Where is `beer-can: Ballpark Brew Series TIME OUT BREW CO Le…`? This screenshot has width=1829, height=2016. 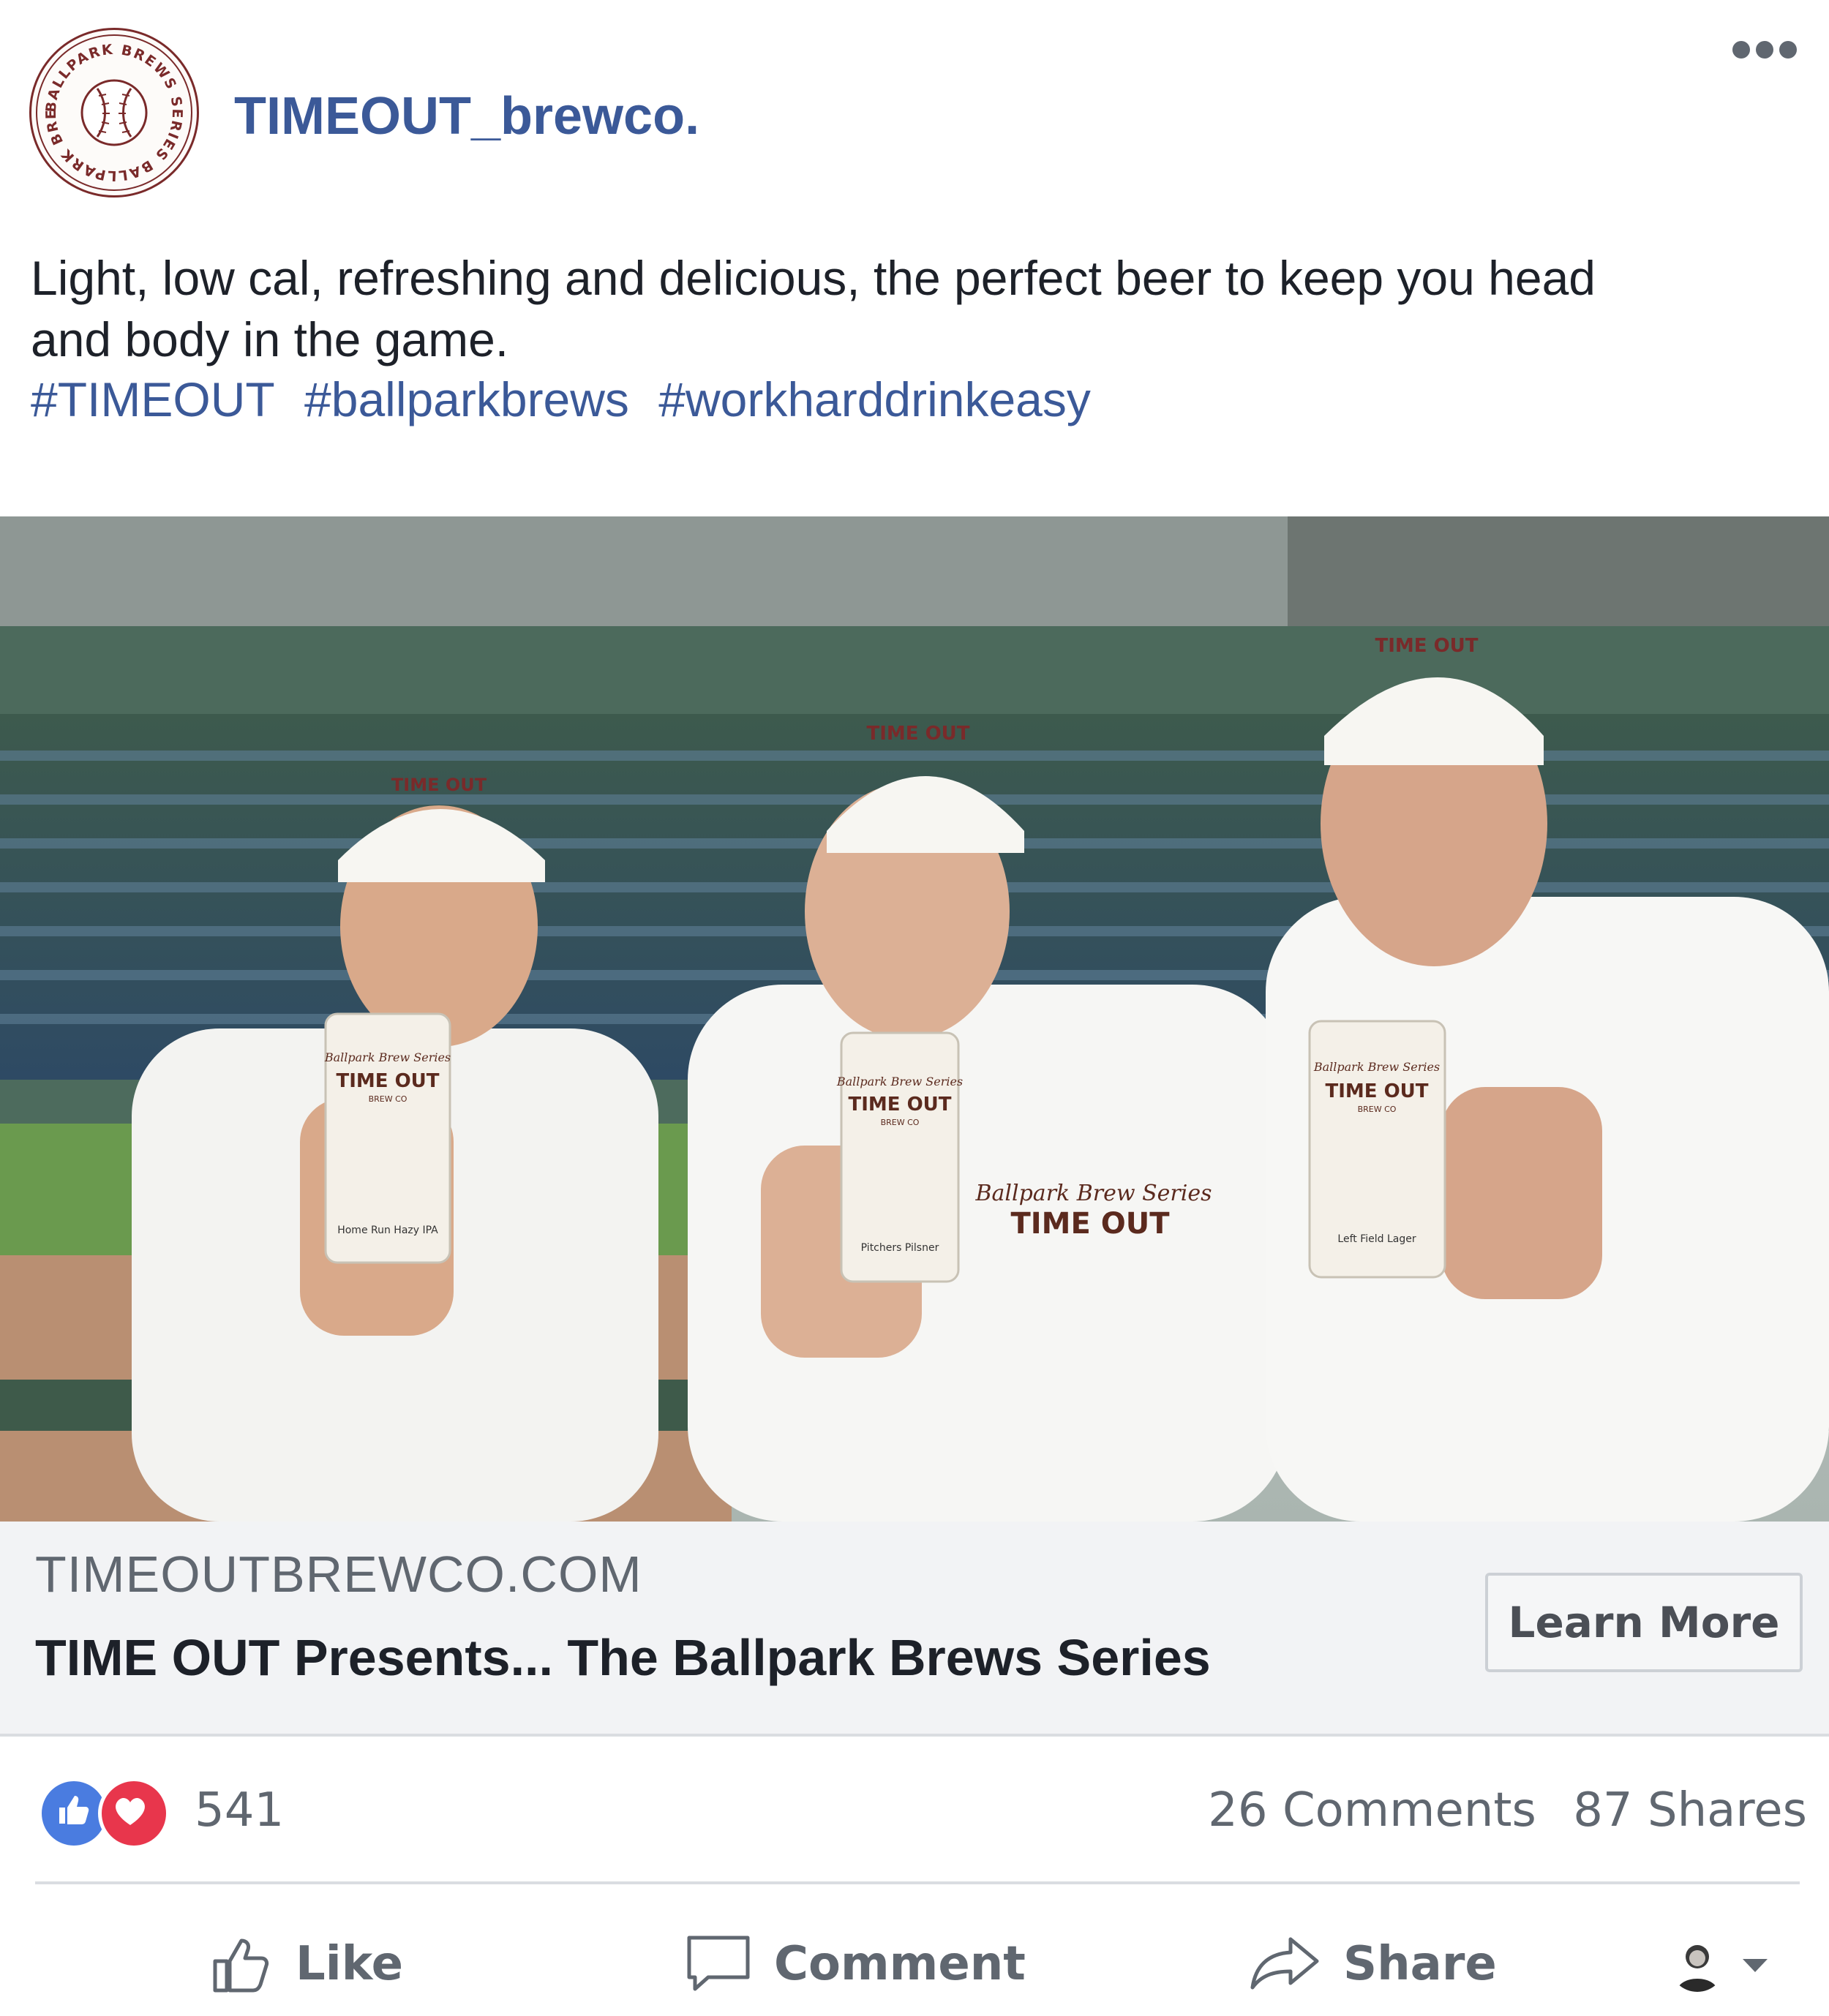
beer-can: Ballpark Brew Series TIME OUT BREW CO Le… is located at coordinates (1377, 1149).